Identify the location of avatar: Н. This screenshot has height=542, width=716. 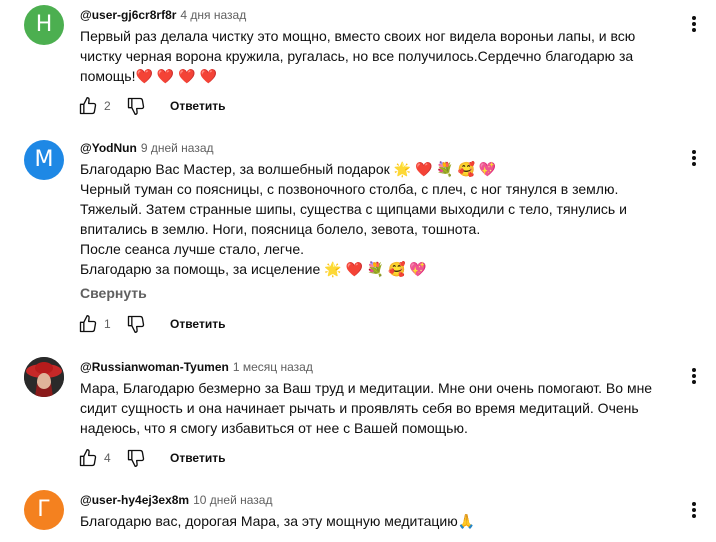
(44, 25).